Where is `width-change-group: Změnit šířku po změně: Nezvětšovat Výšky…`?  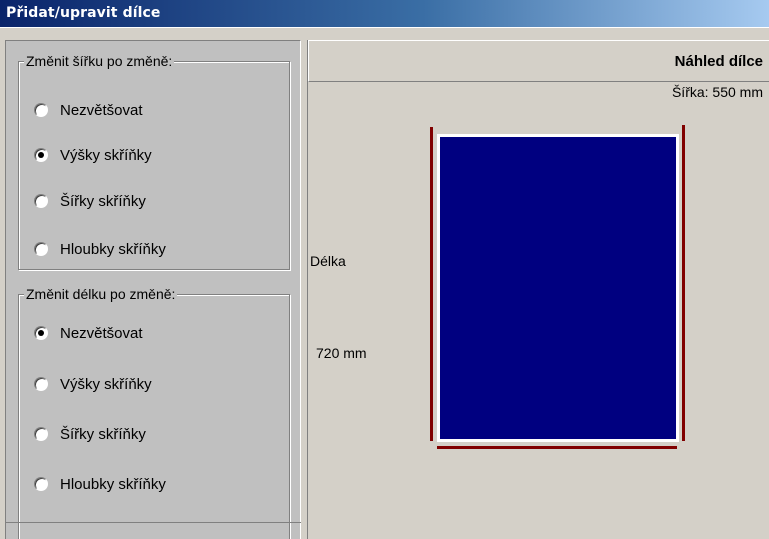
width-change-group: Změnit šířku po změně: Nezvětšovat Výšky… is located at coordinates (154, 161).